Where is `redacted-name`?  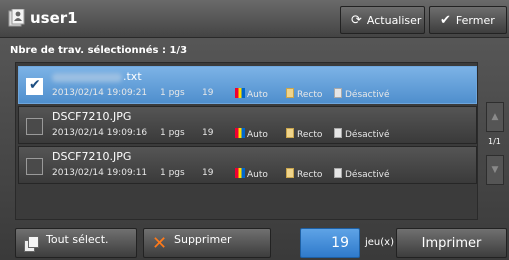
redacted-name is located at coordinates (87, 77).